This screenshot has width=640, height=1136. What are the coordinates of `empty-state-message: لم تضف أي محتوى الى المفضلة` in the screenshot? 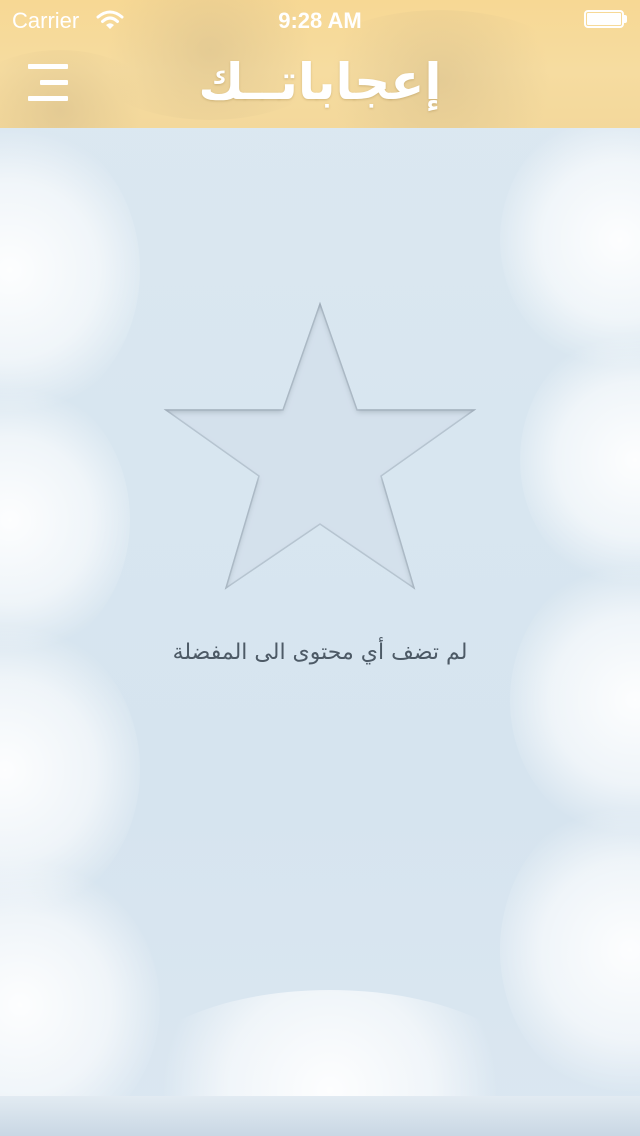 It's located at (320, 652).